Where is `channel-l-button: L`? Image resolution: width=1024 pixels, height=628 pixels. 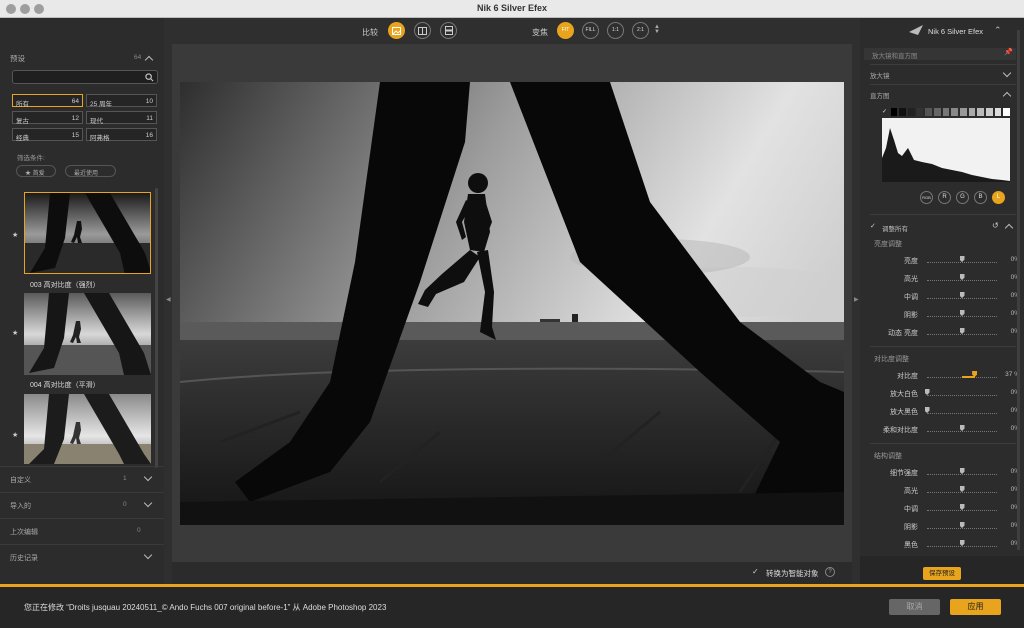 channel-l-button: L is located at coordinates (998, 197).